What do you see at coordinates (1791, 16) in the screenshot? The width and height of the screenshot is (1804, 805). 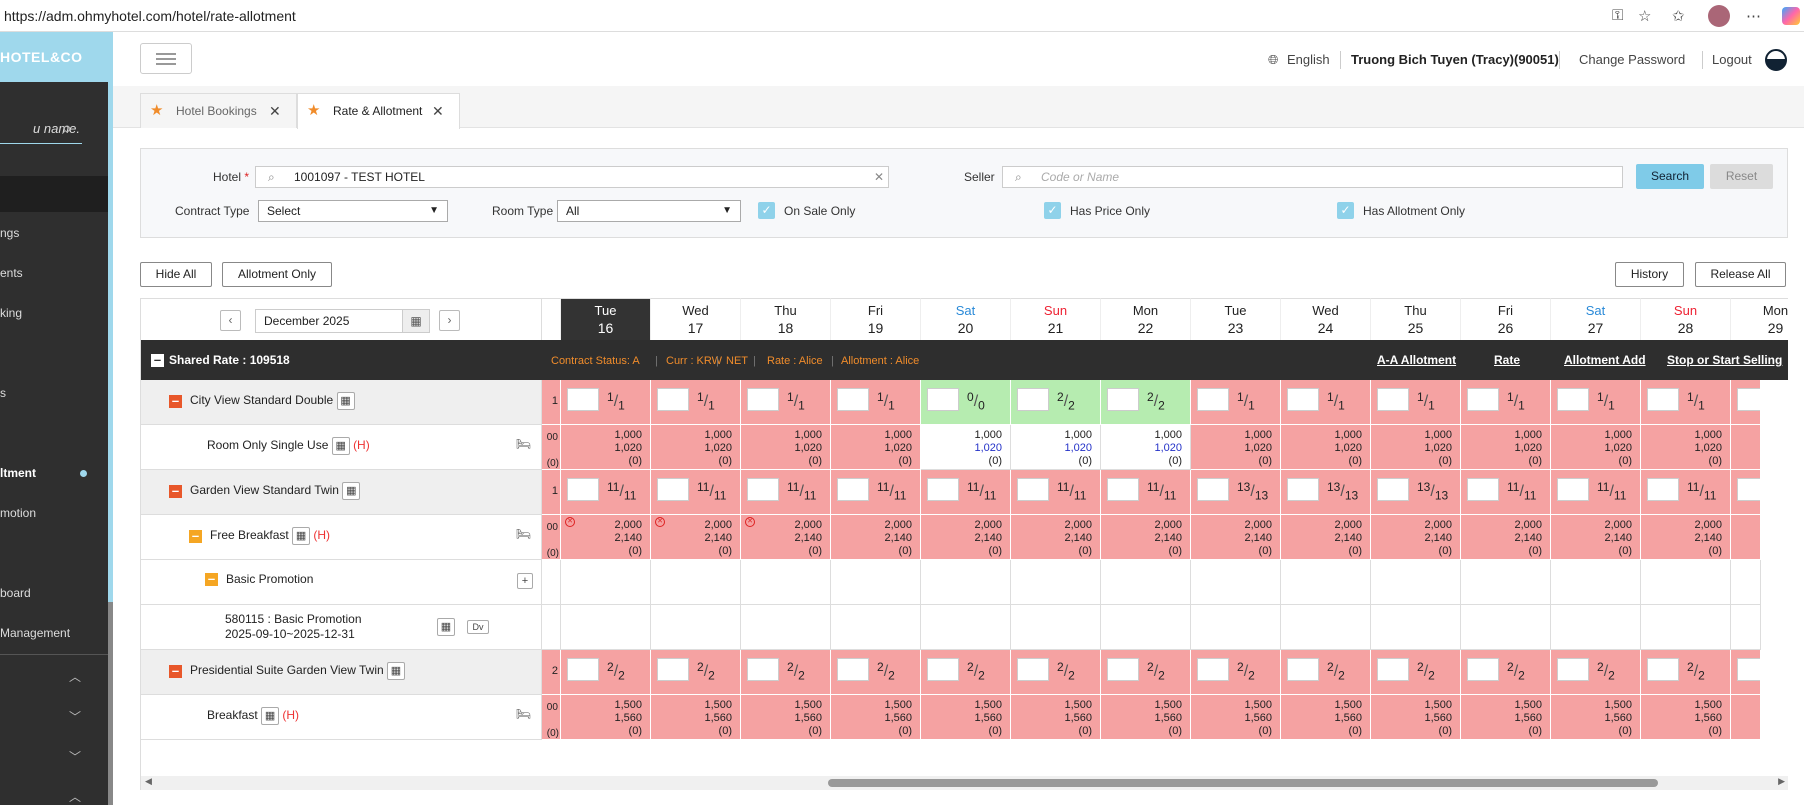 I see `copilot-icon` at bounding box center [1791, 16].